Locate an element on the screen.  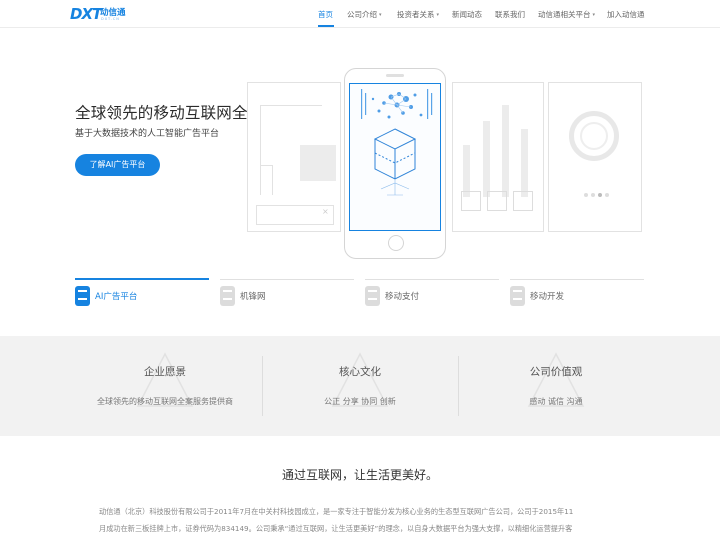
value-text: 感动 诚信 沟通 is located at coordinates (556, 401).